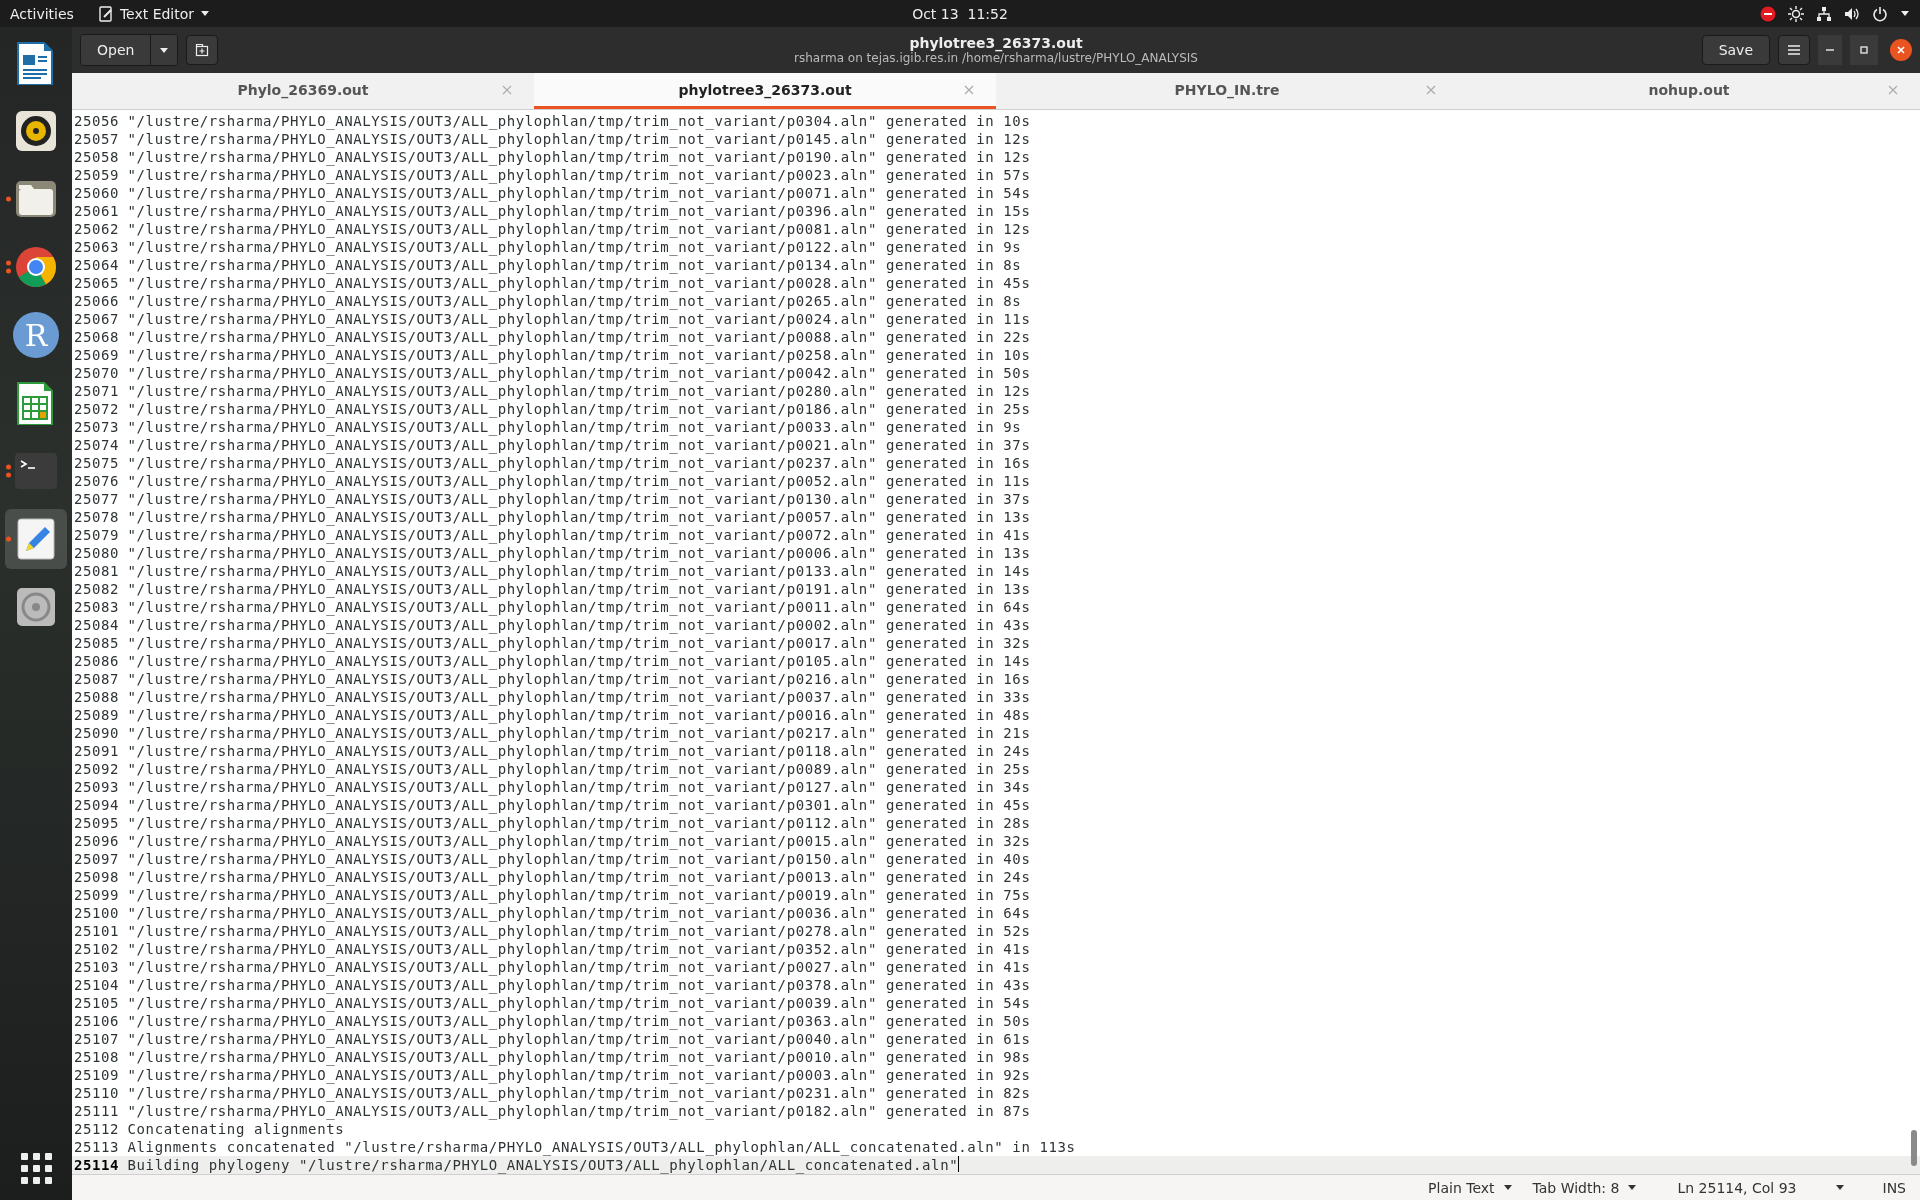 The image size is (1920, 1200). What do you see at coordinates (96, 571) in the screenshot?
I see `line-number: 25081` at bounding box center [96, 571].